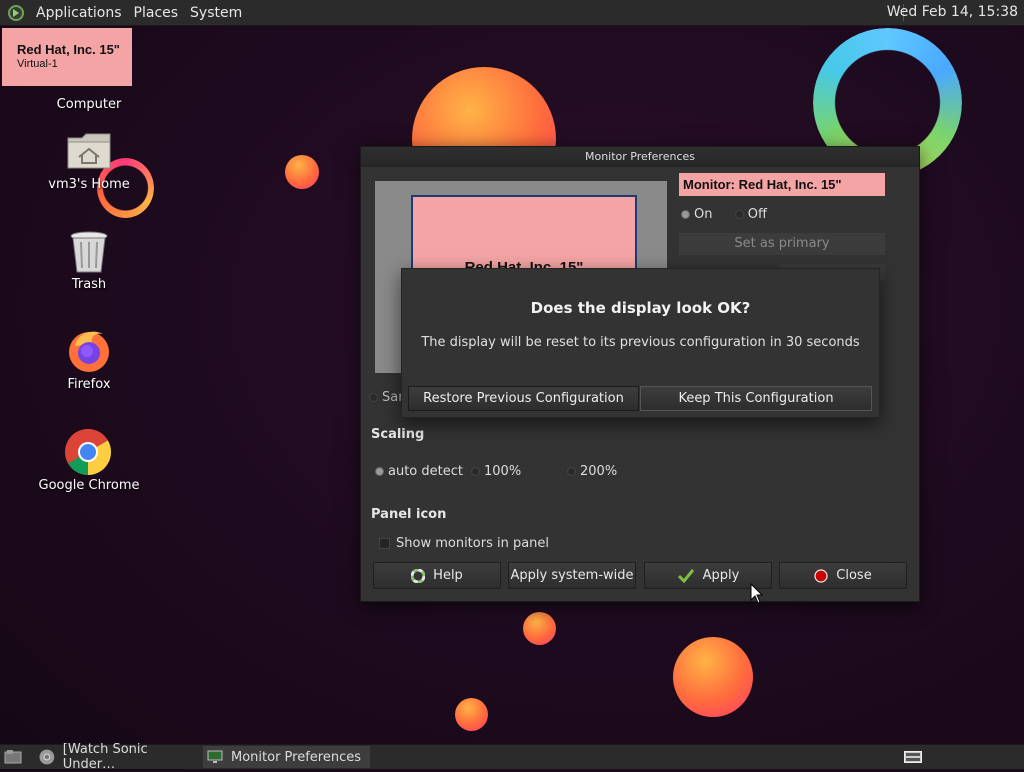  Describe the element at coordinates (571, 471) in the screenshot. I see `scale-200-radio` at that location.